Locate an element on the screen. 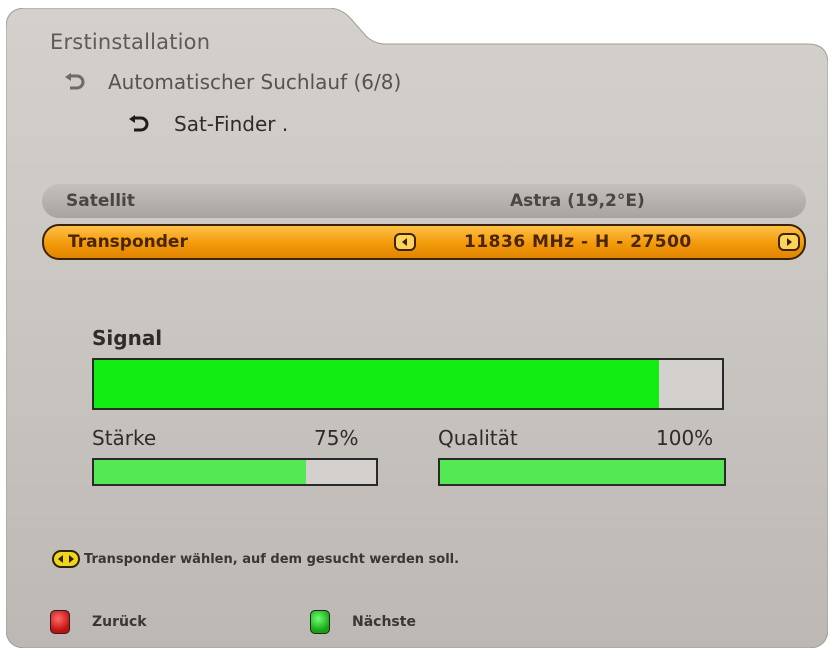 The height and width of the screenshot is (656, 834). breadcrumb-page-label: Sat-Finder . is located at coordinates (231, 124).